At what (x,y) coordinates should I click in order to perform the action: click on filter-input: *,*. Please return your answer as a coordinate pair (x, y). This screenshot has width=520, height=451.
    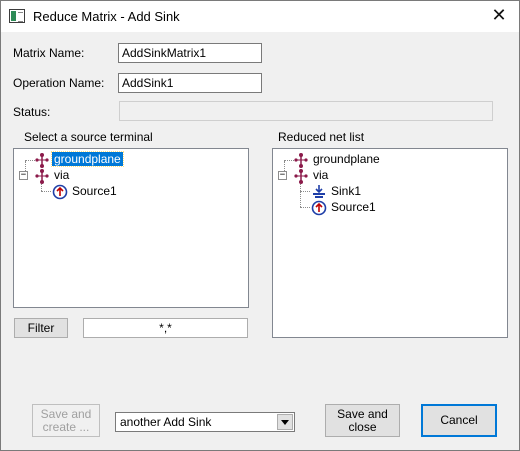
    Looking at the image, I should click on (165, 328).